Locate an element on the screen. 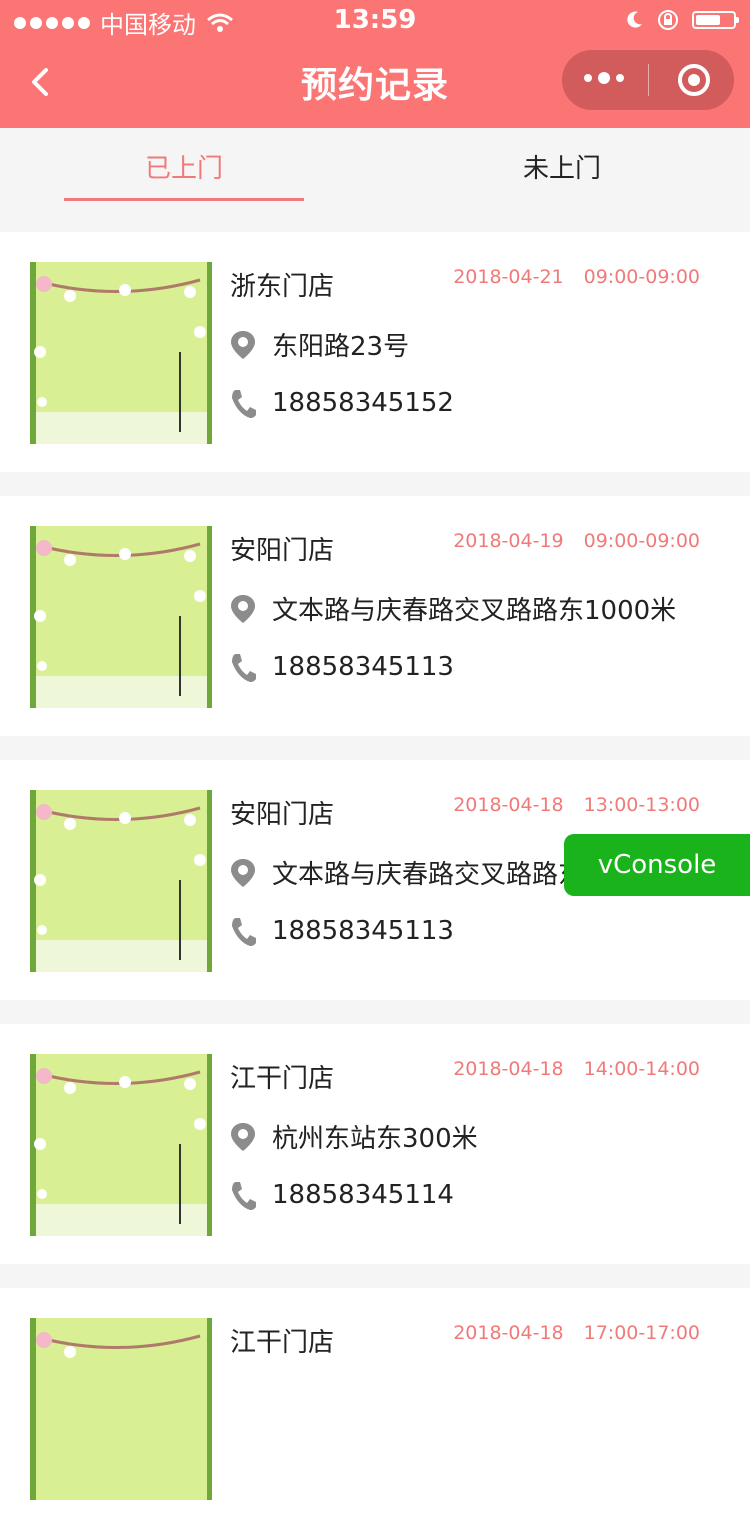  close-target-icon is located at coordinates (694, 80).